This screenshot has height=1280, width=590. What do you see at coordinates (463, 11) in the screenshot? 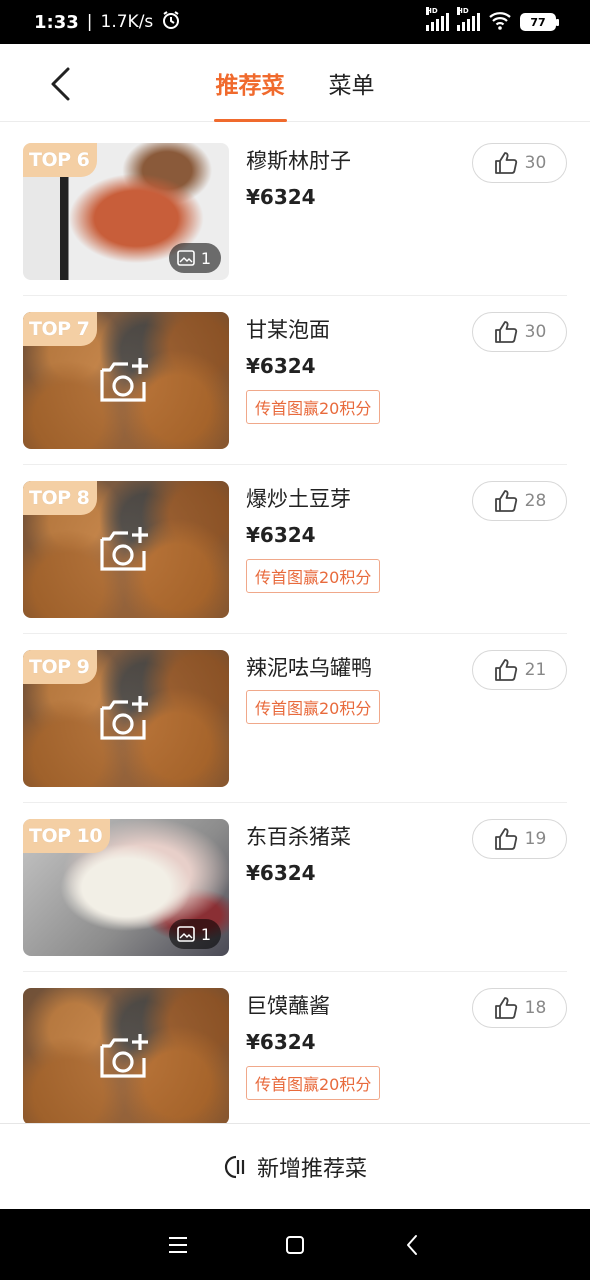
I see `signal-hd-label-2: HD` at bounding box center [463, 11].